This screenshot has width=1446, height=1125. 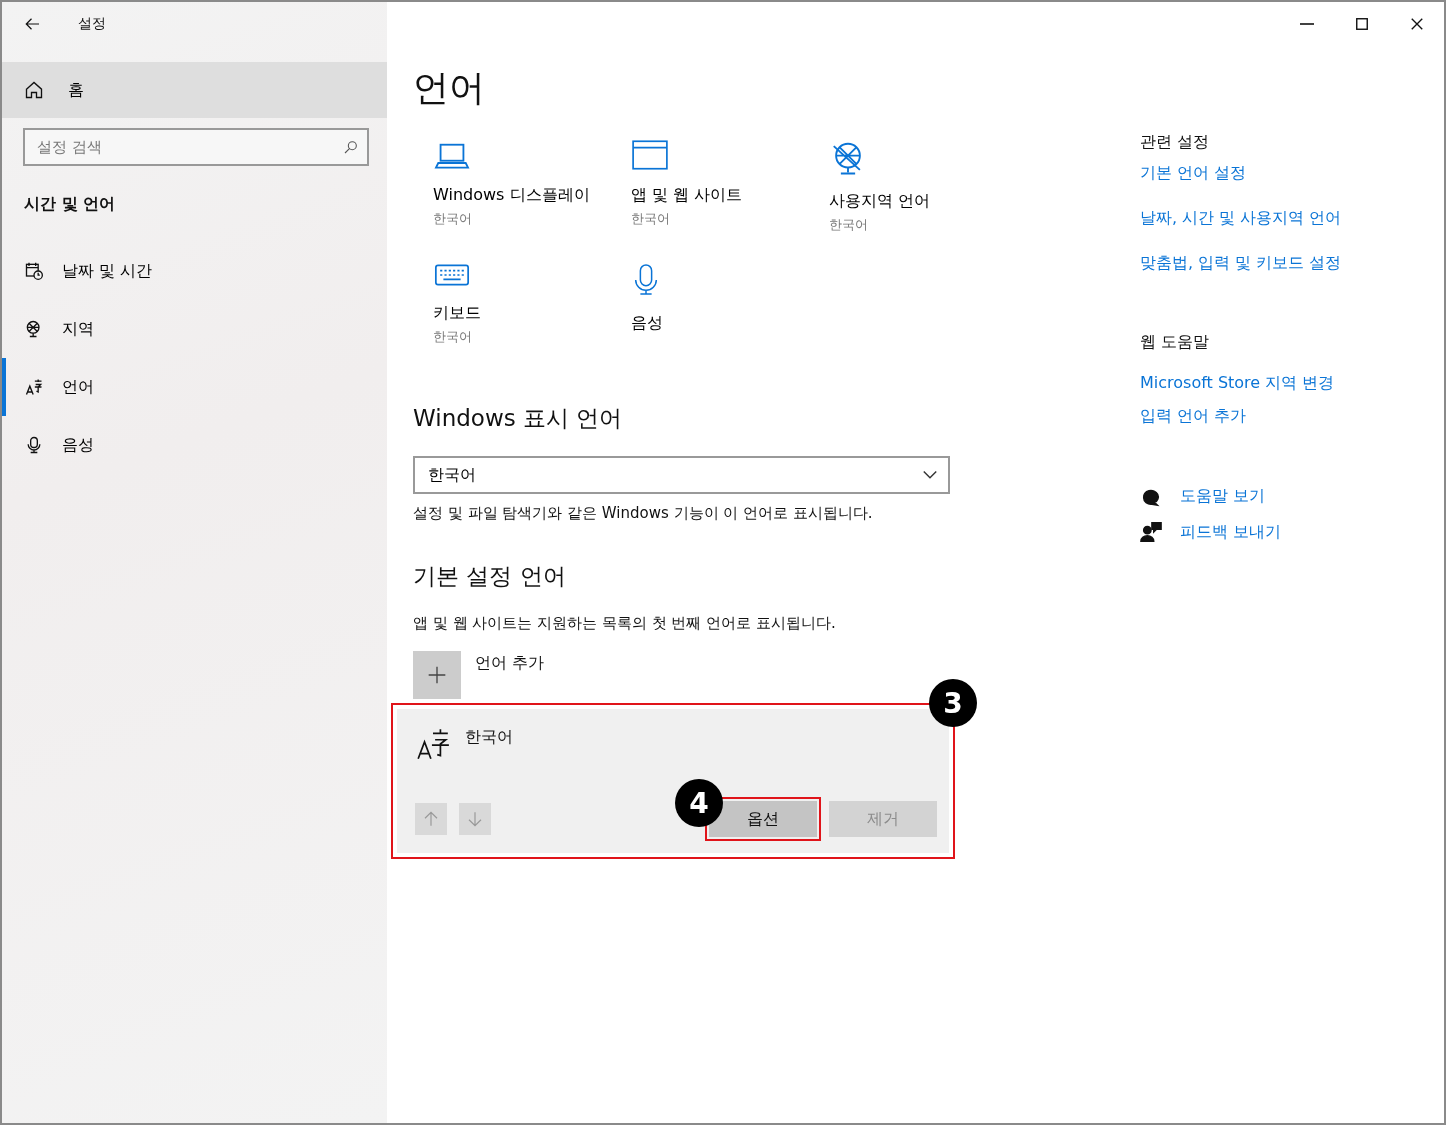 What do you see at coordinates (194, 387) in the screenshot?
I see `sidebar-nav-item: 언어` at bounding box center [194, 387].